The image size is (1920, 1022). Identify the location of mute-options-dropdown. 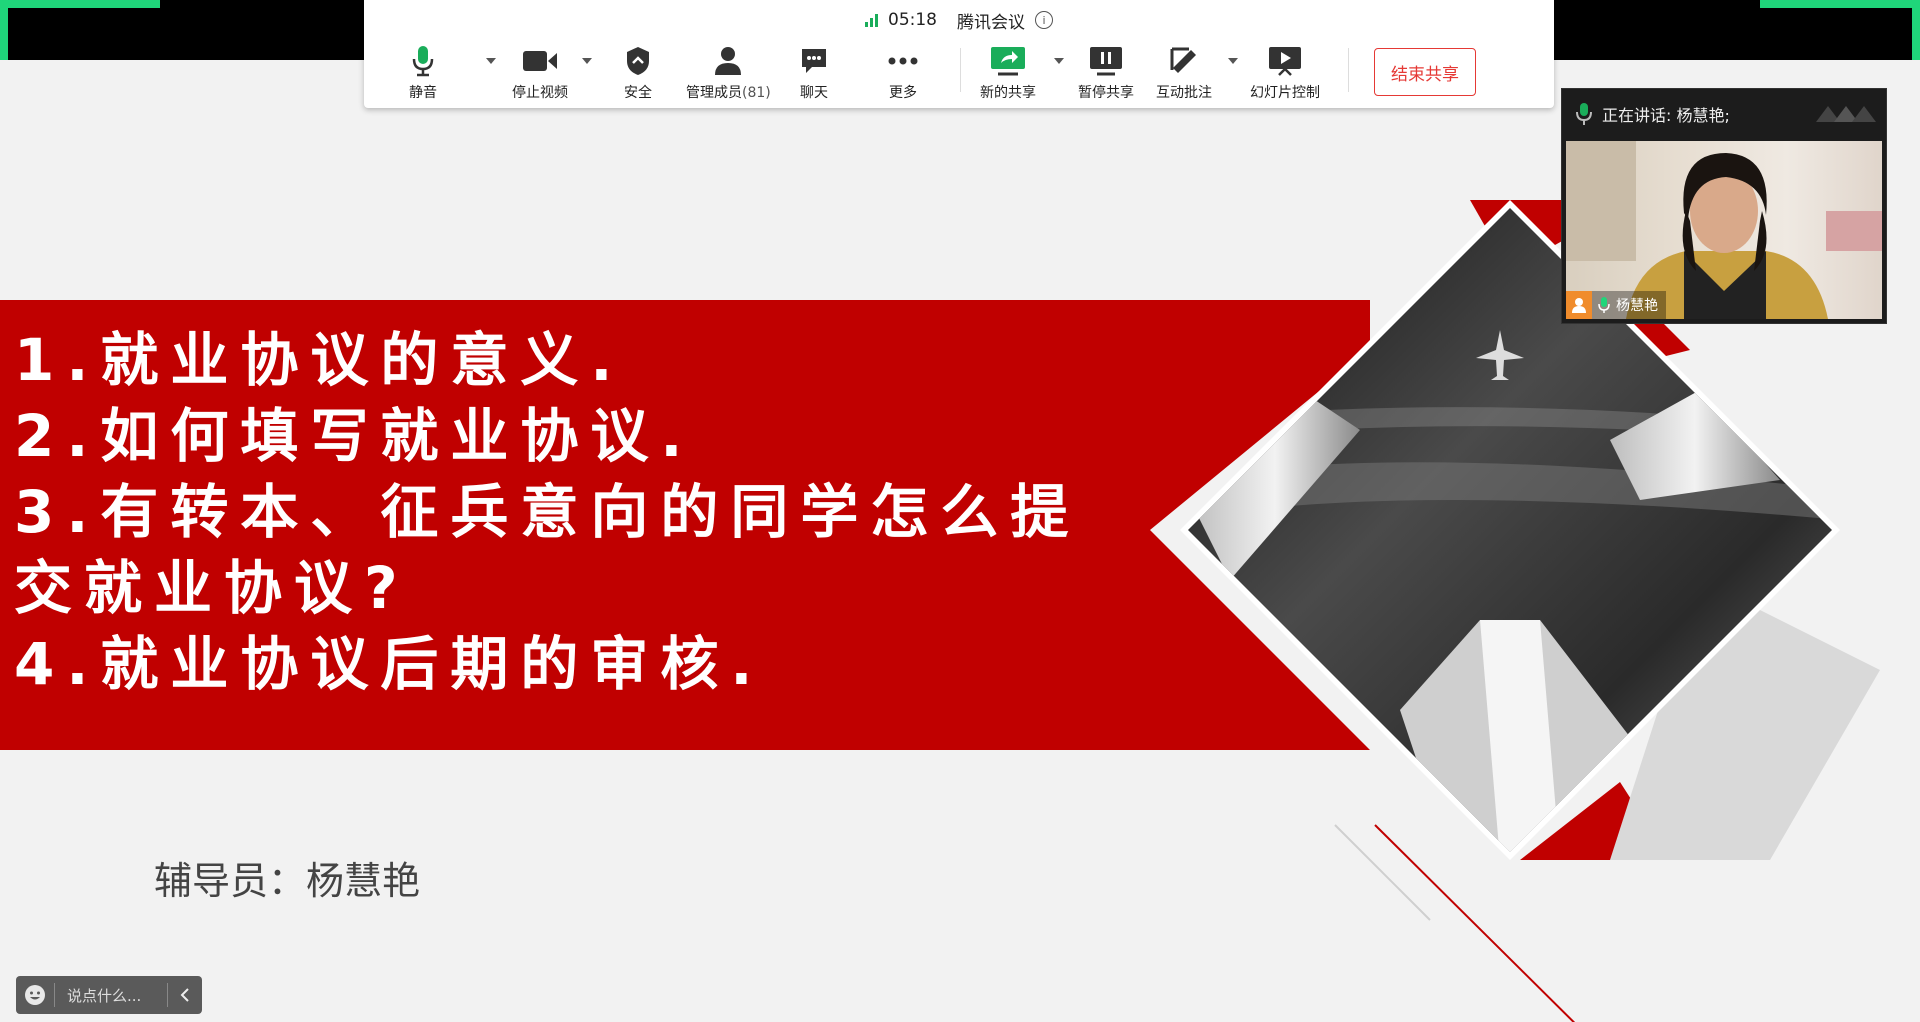
(491, 61).